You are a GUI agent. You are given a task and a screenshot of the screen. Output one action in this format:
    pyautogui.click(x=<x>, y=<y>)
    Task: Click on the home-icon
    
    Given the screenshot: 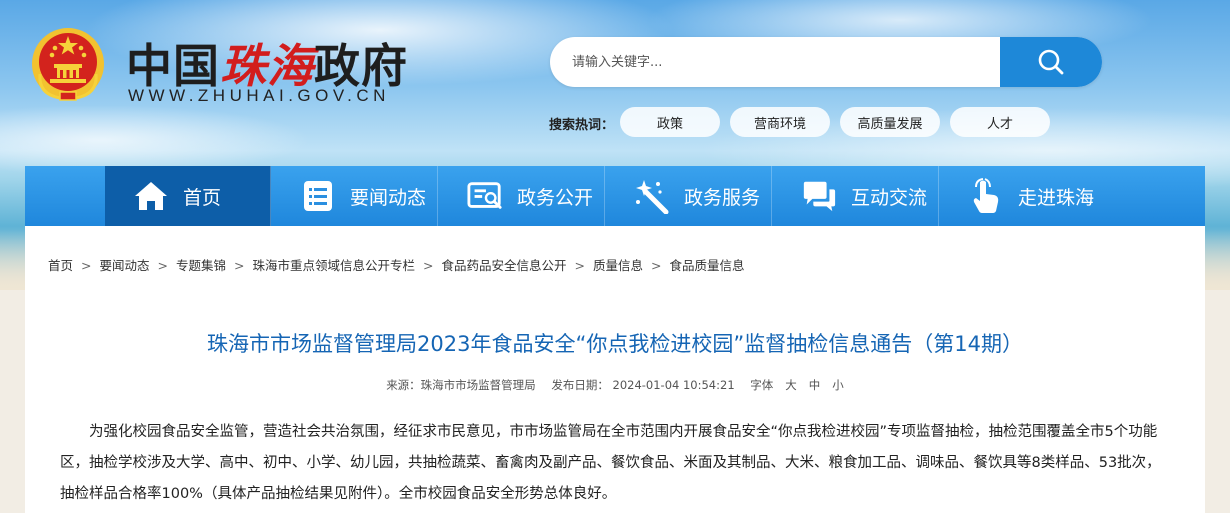 What is the action you would take?
    pyautogui.click(x=151, y=196)
    